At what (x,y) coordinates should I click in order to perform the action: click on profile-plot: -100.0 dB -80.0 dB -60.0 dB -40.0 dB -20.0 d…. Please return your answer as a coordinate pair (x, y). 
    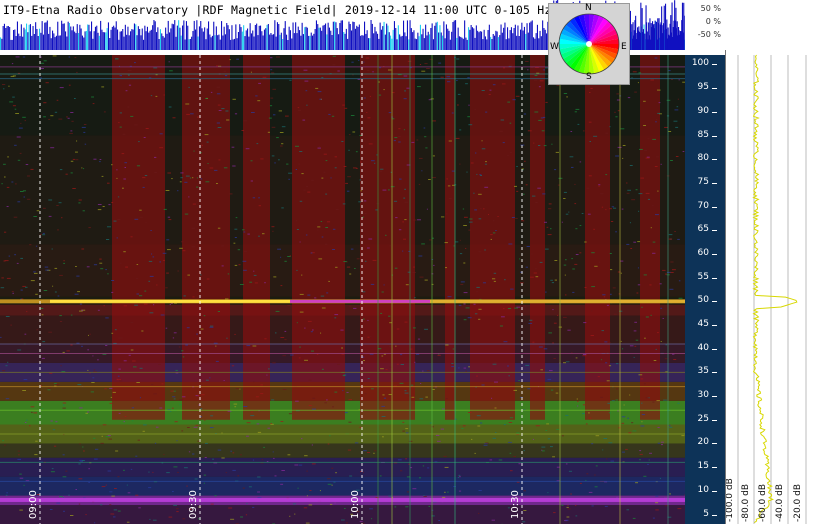
    Looking at the image, I should click on (773, 287).